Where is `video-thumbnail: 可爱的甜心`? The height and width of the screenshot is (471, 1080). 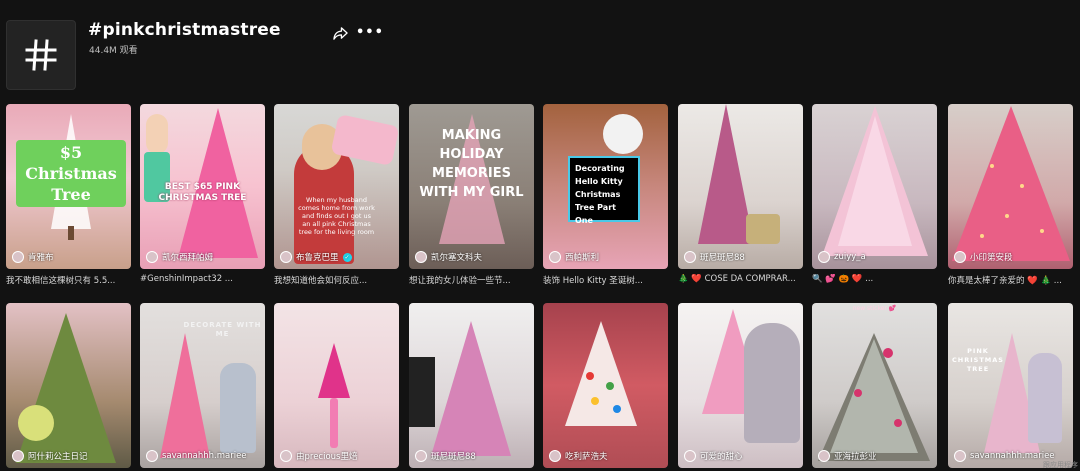
video-thumbnail: 可爱的甜心 is located at coordinates (740, 385).